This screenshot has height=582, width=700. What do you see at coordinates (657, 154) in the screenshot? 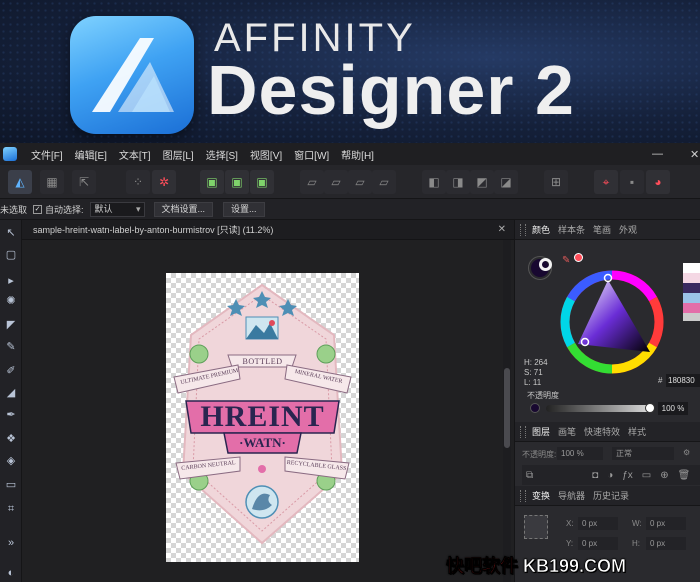
I see `minimize-button: —` at bounding box center [657, 154].